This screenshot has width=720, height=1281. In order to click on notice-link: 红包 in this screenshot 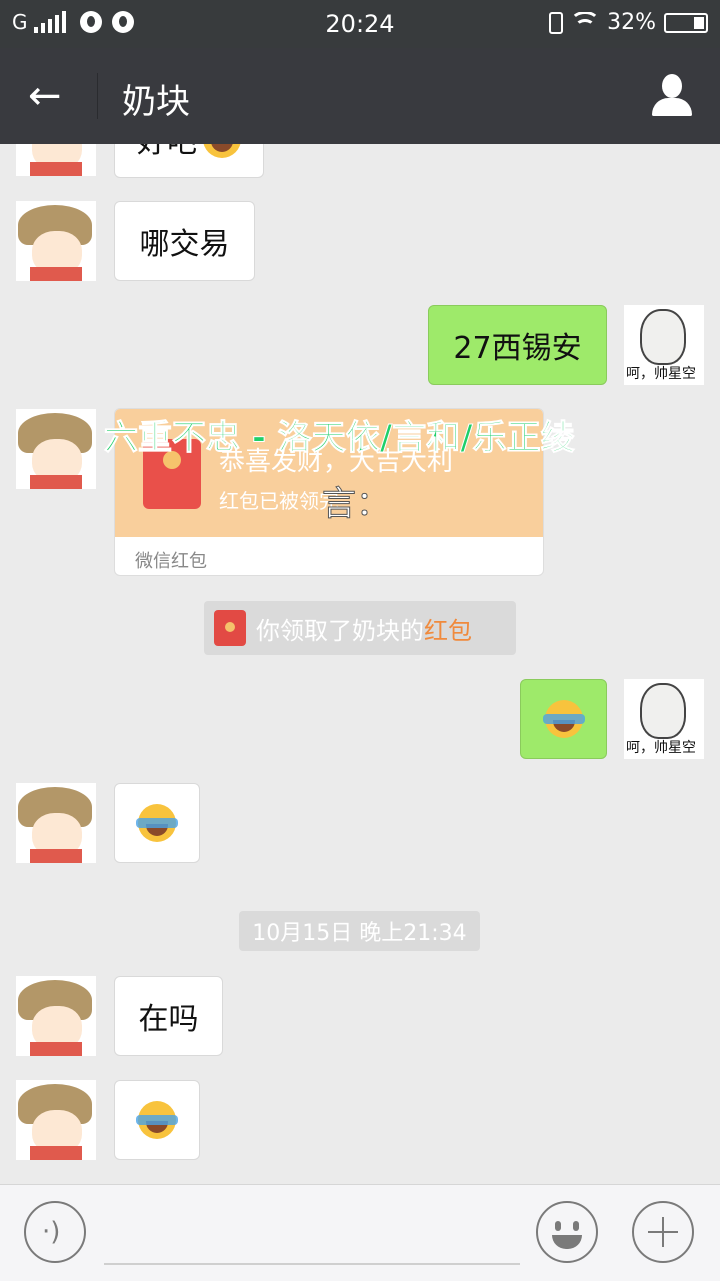, I will do `click(448, 628)`.